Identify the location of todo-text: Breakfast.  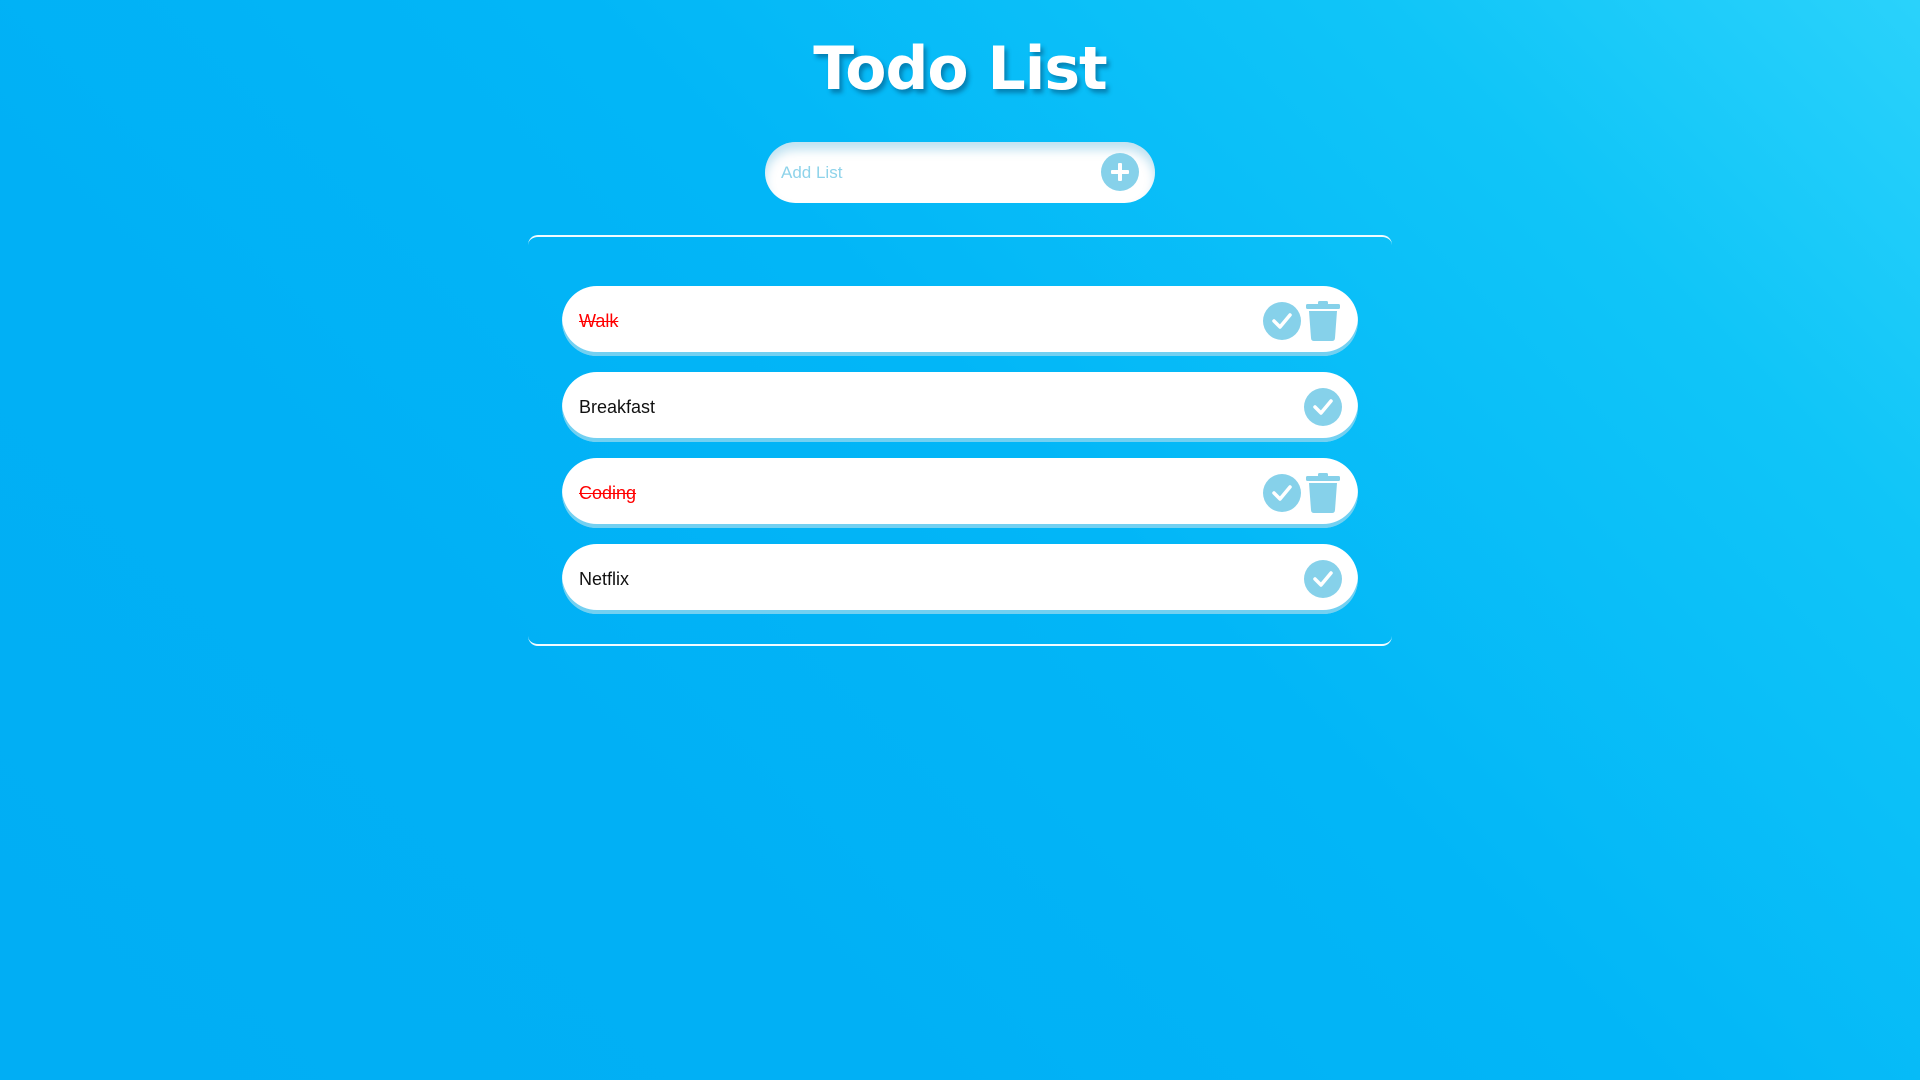
(617, 407).